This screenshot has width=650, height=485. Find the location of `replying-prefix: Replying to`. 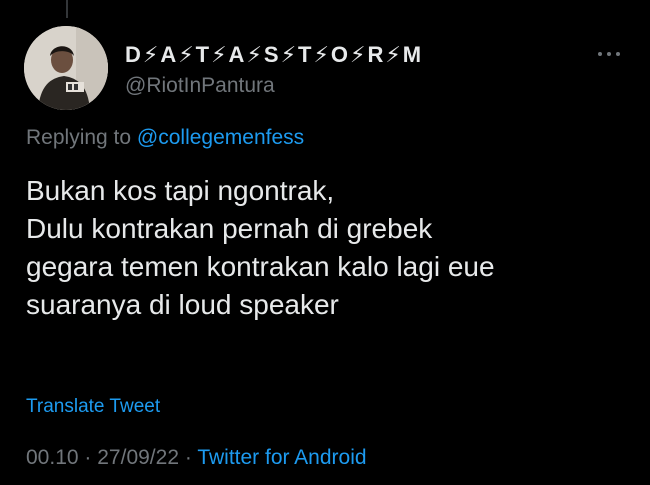

replying-prefix: Replying to is located at coordinates (79, 137).